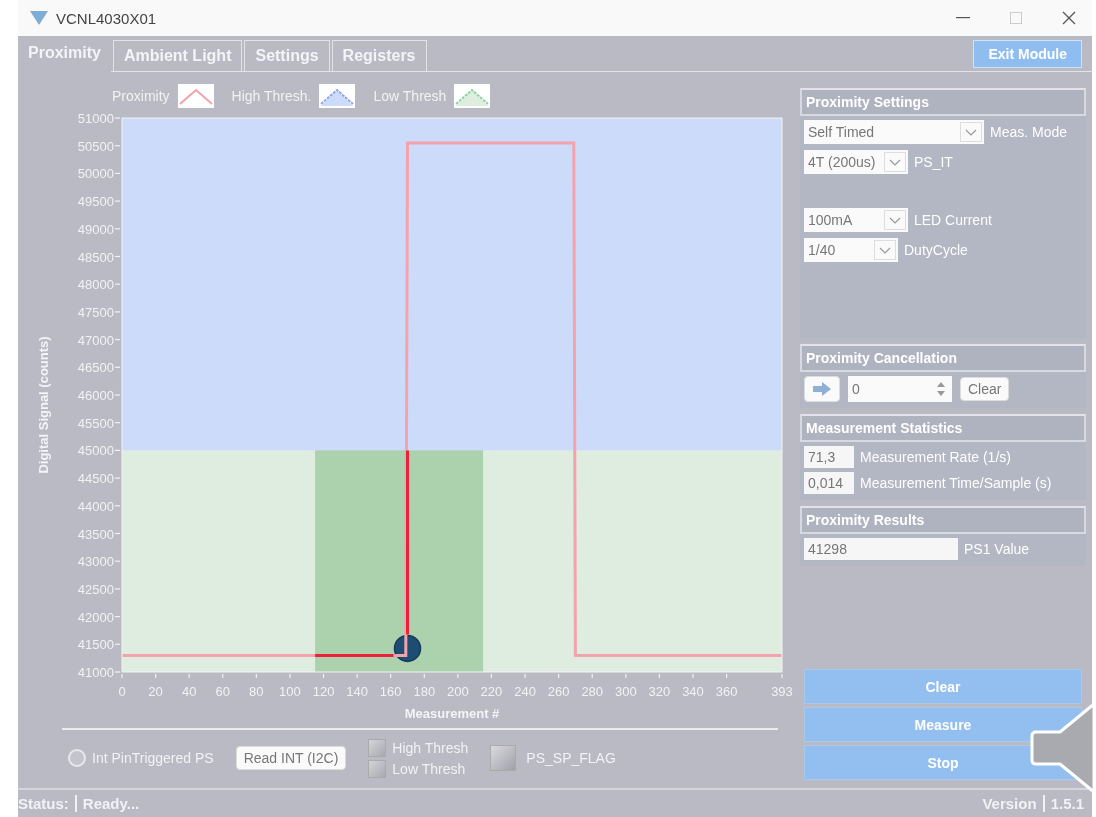 This screenshot has height=817, width=1096. What do you see at coordinates (525, 691) in the screenshot?
I see `x-tick-label: 240` at bounding box center [525, 691].